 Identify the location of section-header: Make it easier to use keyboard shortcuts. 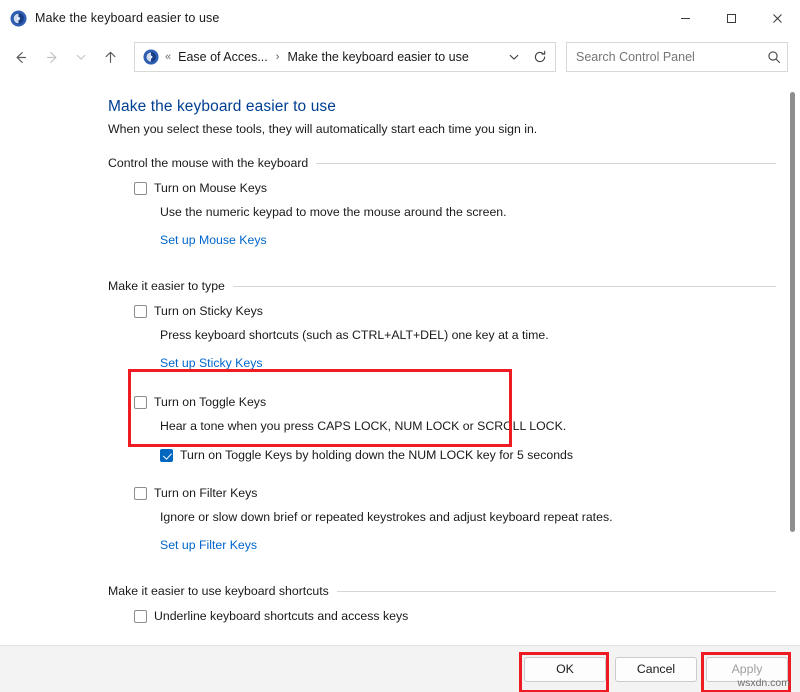
(442, 591).